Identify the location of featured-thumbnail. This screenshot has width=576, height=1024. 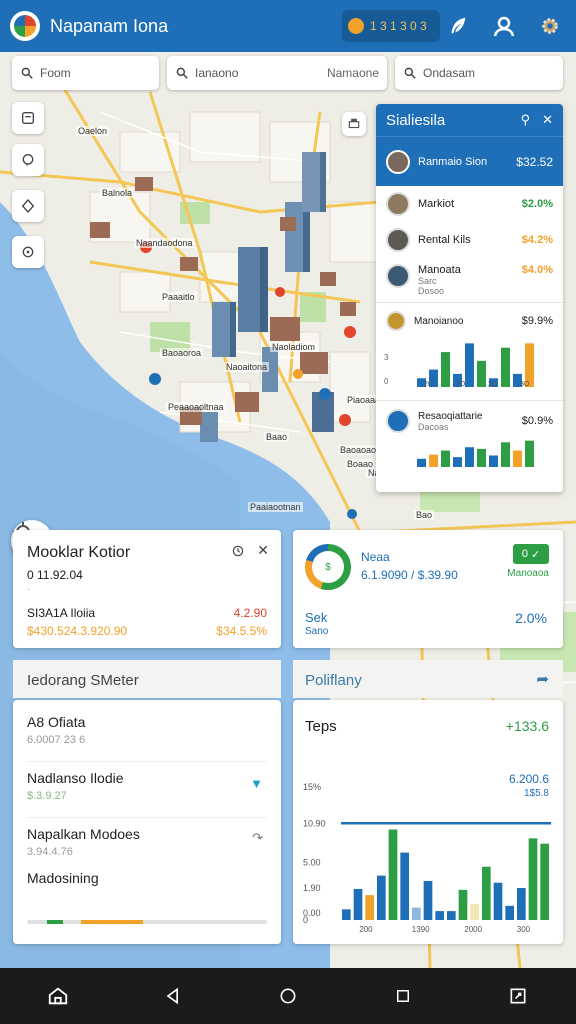
(398, 161).